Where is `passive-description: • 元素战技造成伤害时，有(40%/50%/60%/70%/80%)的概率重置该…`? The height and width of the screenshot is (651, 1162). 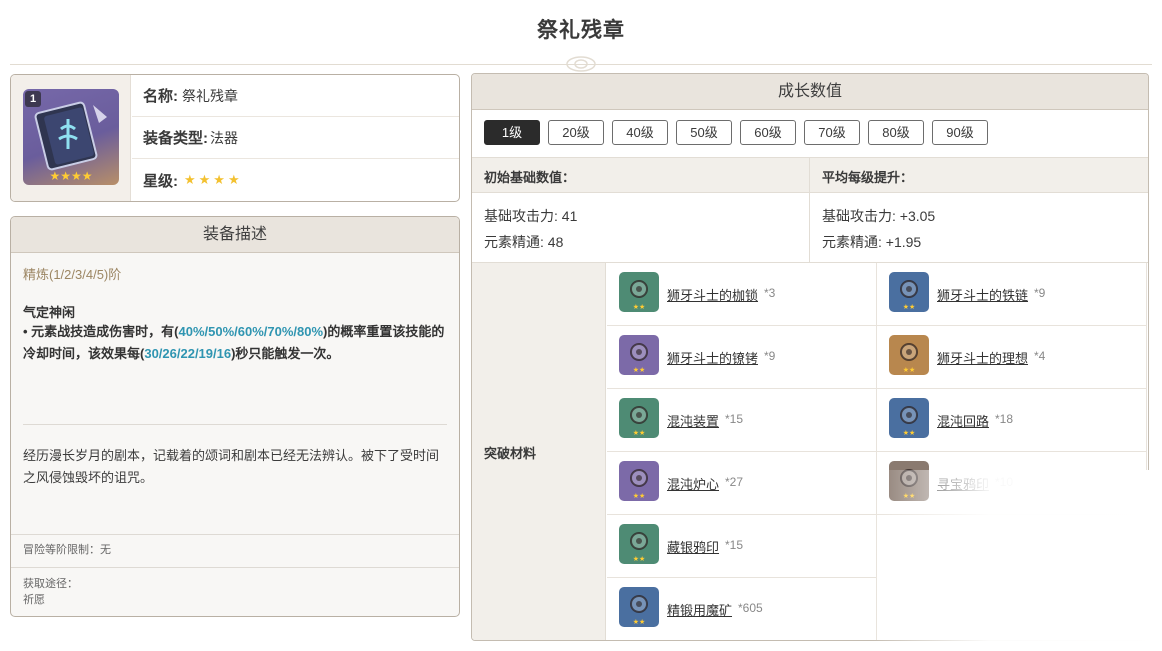
passive-description: • 元素战技造成伤害时，有(40%/50%/60%/70%/80%)的概率重置该… is located at coordinates (237, 343).